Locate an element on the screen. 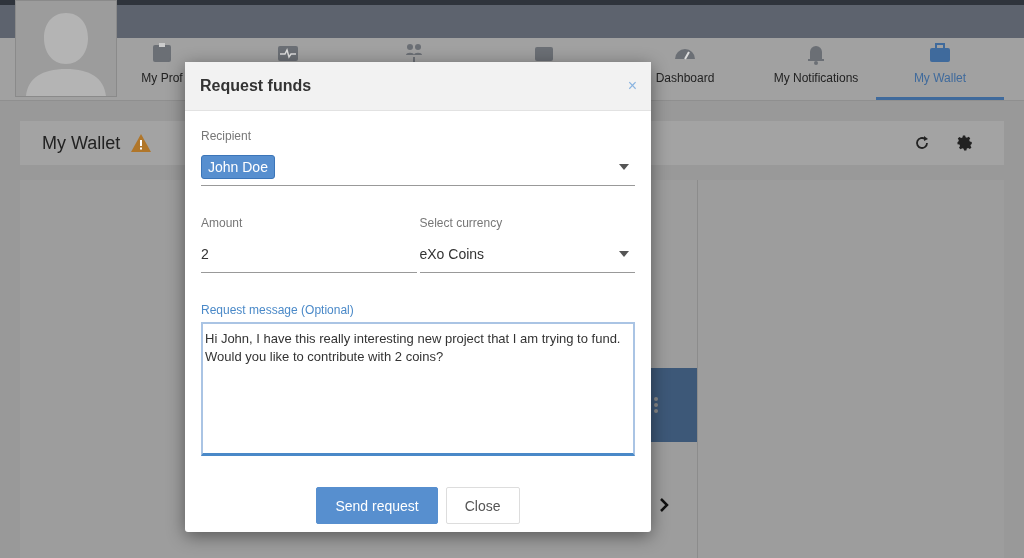 The image size is (1024, 558). dialog-title: Request funds is located at coordinates (256, 86).